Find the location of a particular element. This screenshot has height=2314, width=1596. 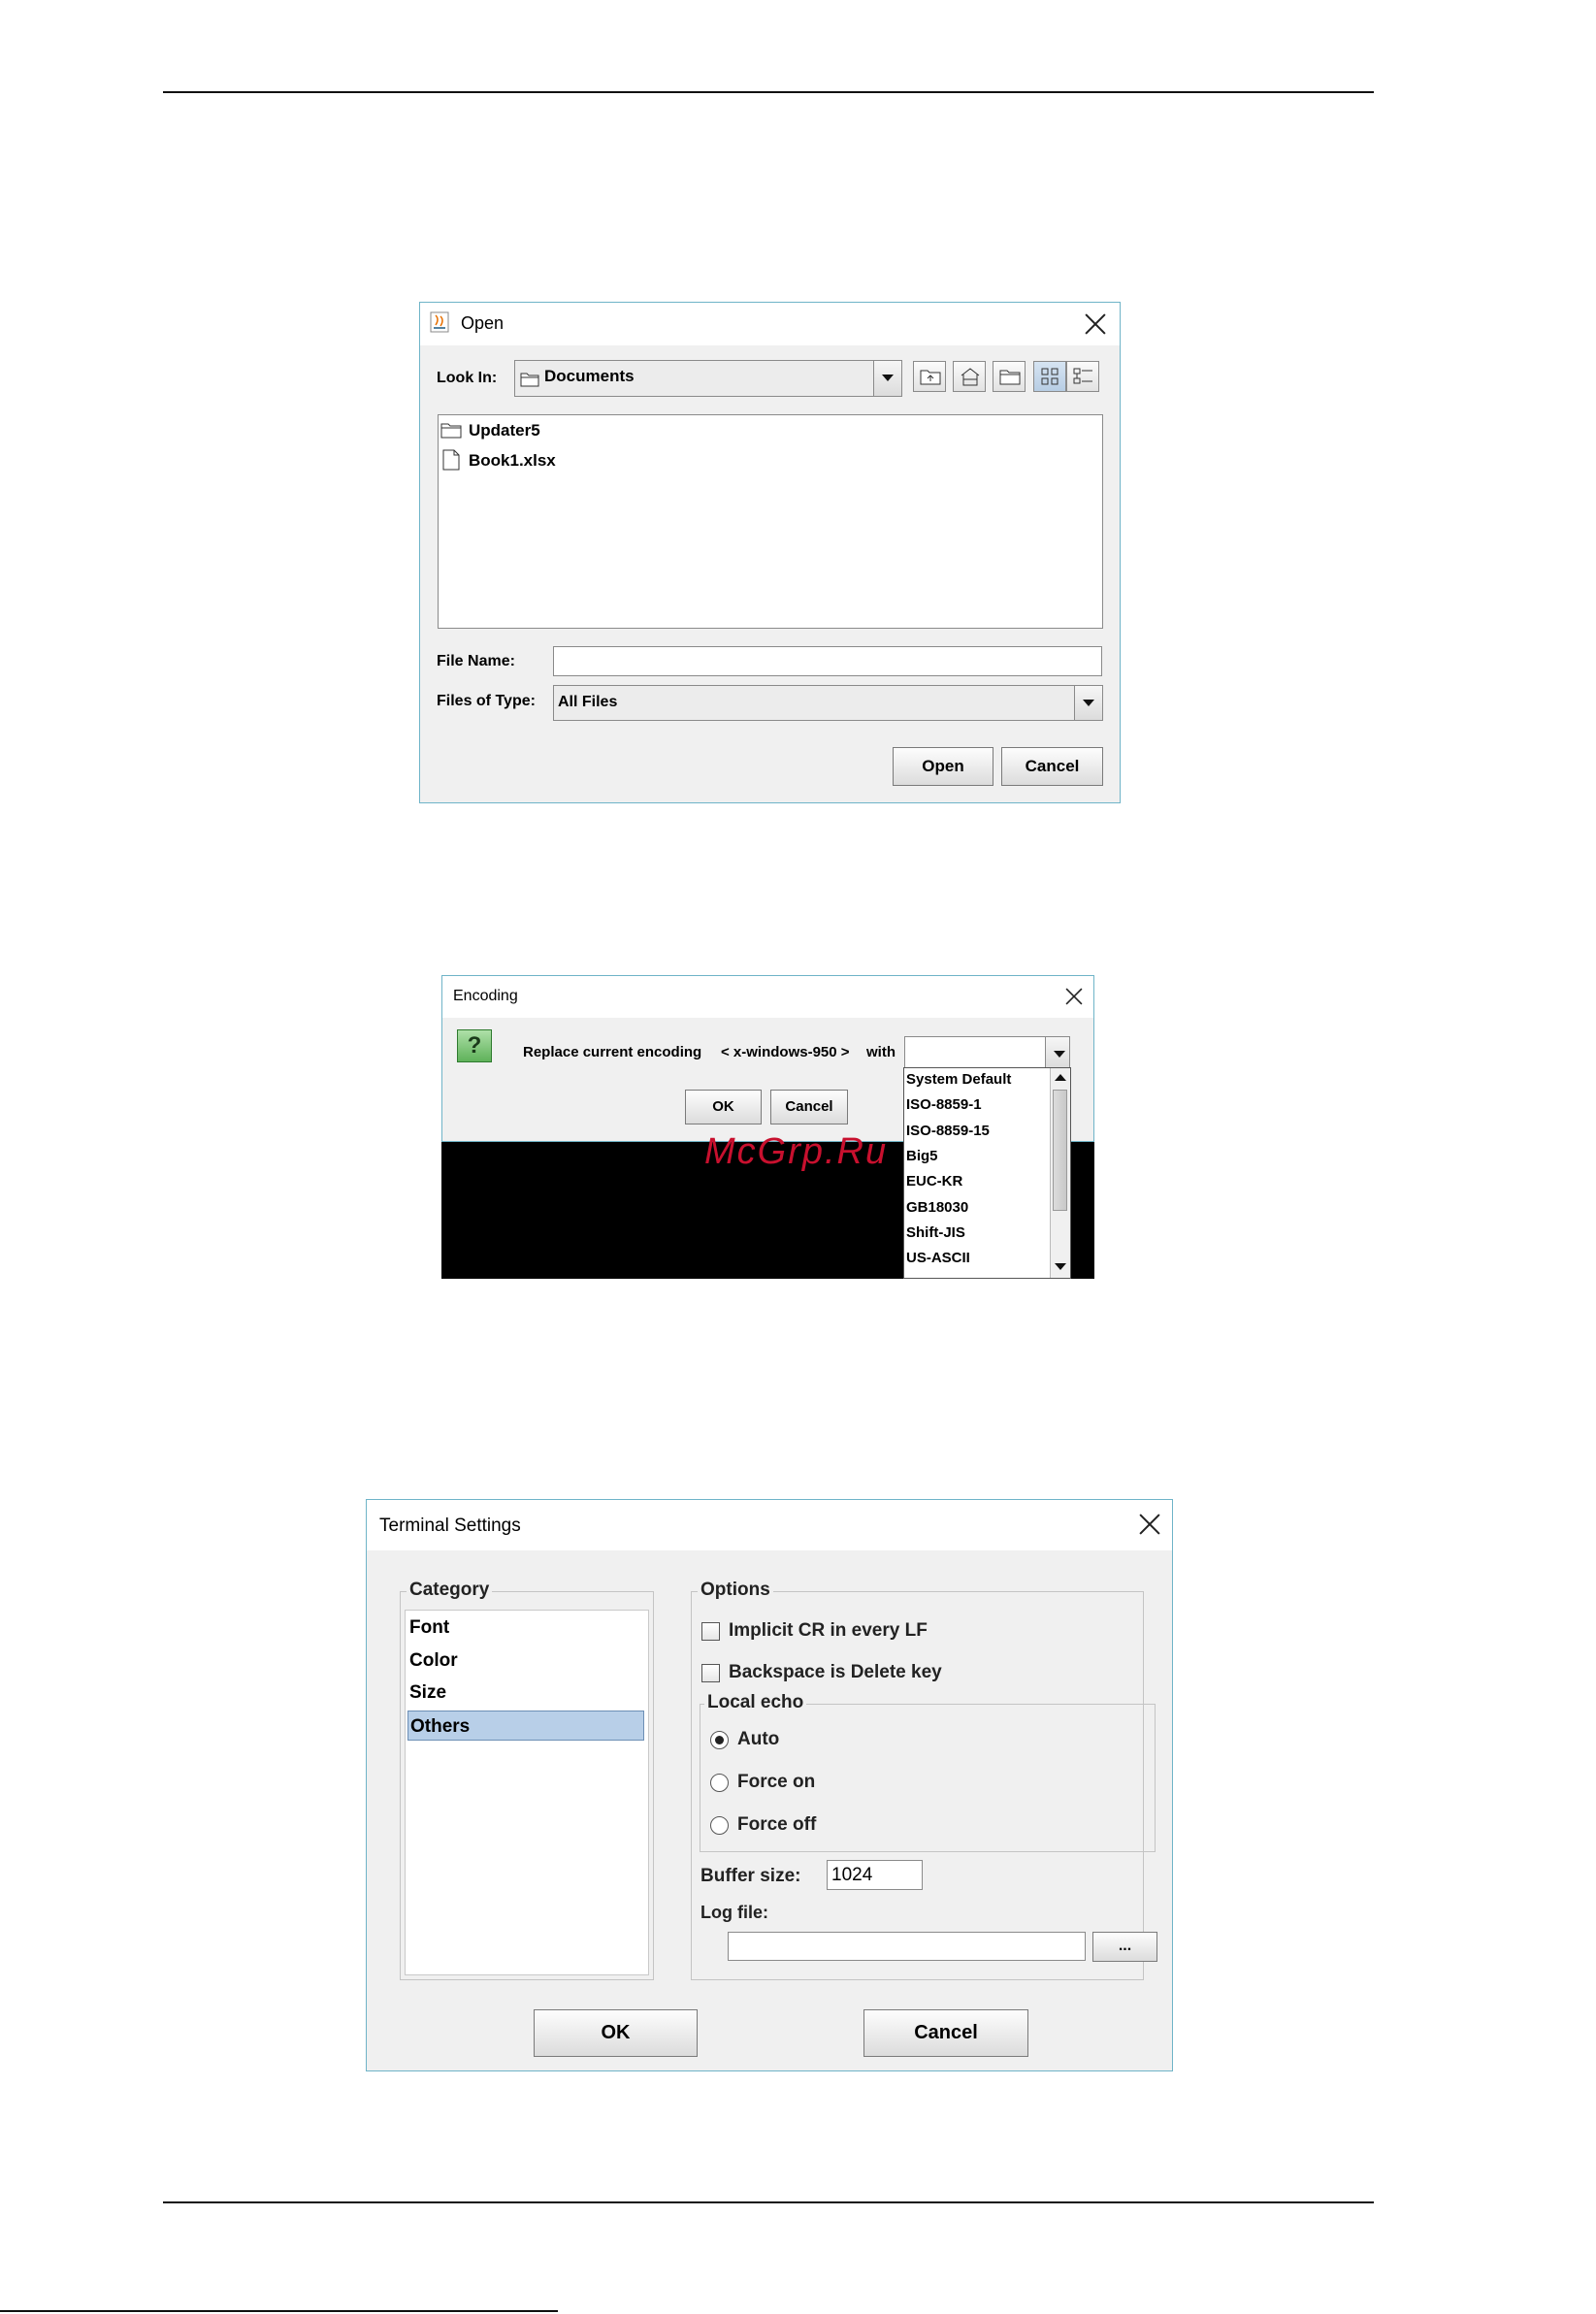

look-in-label: Look In: is located at coordinates (467, 378).